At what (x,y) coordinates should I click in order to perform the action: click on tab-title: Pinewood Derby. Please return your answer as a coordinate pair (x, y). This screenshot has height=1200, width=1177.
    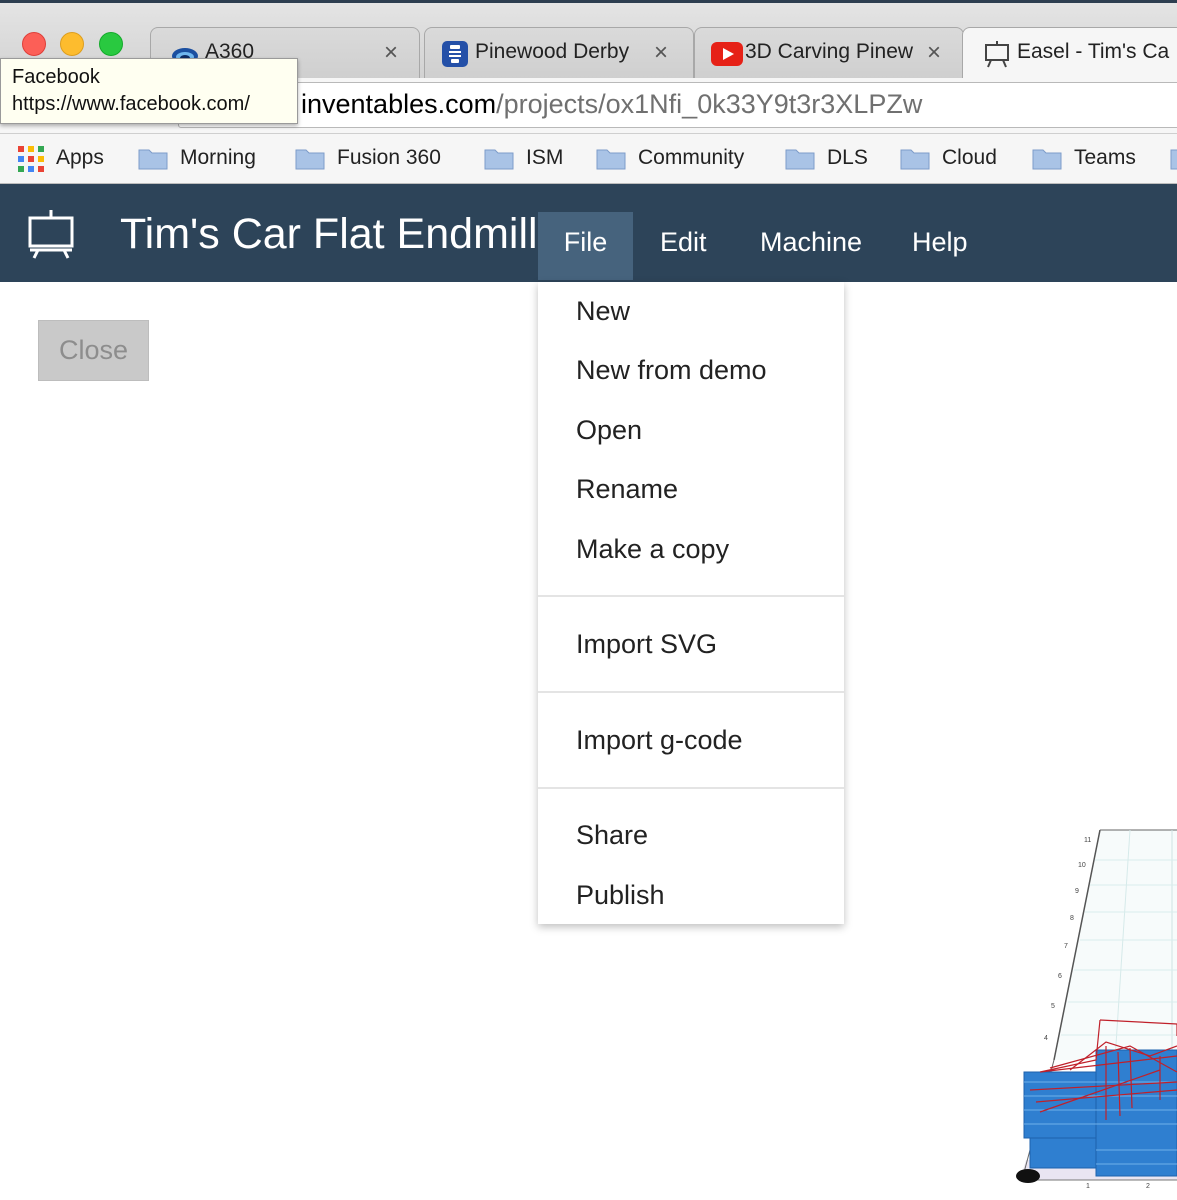
    Looking at the image, I should click on (552, 51).